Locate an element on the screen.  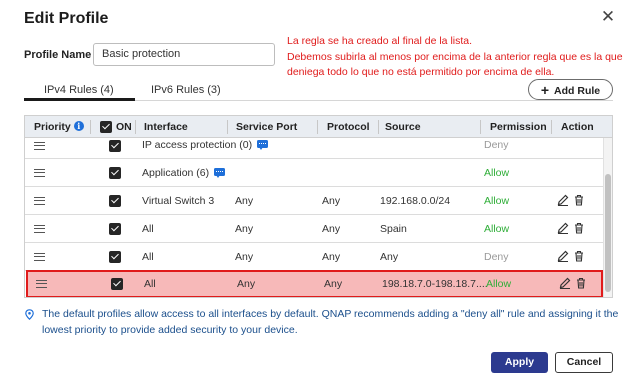
add-rule-button: + Add Rule is located at coordinates (570, 89).